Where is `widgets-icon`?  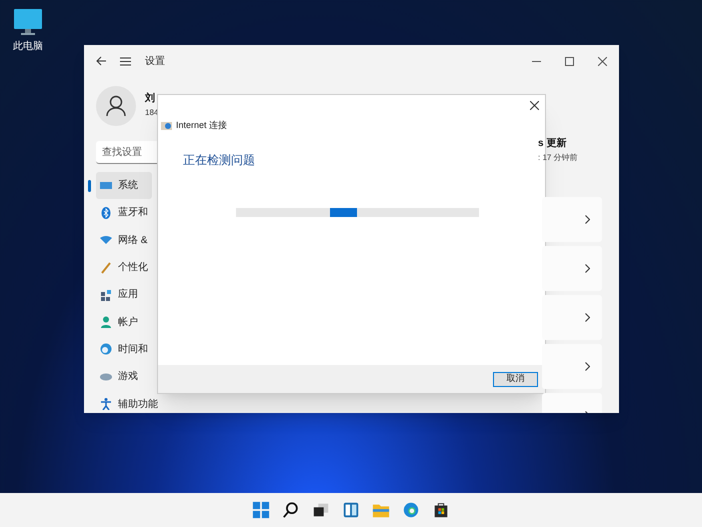
widgets-icon is located at coordinates (351, 510).